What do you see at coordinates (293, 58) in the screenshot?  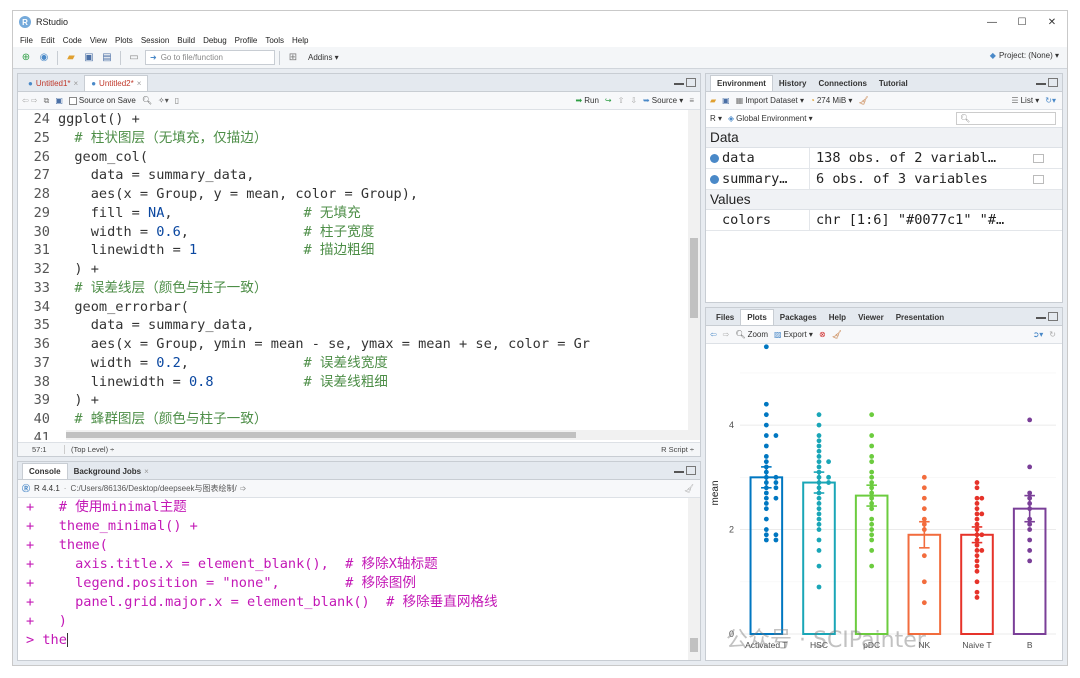 I see `grid-layout-icon: ⊞` at bounding box center [293, 58].